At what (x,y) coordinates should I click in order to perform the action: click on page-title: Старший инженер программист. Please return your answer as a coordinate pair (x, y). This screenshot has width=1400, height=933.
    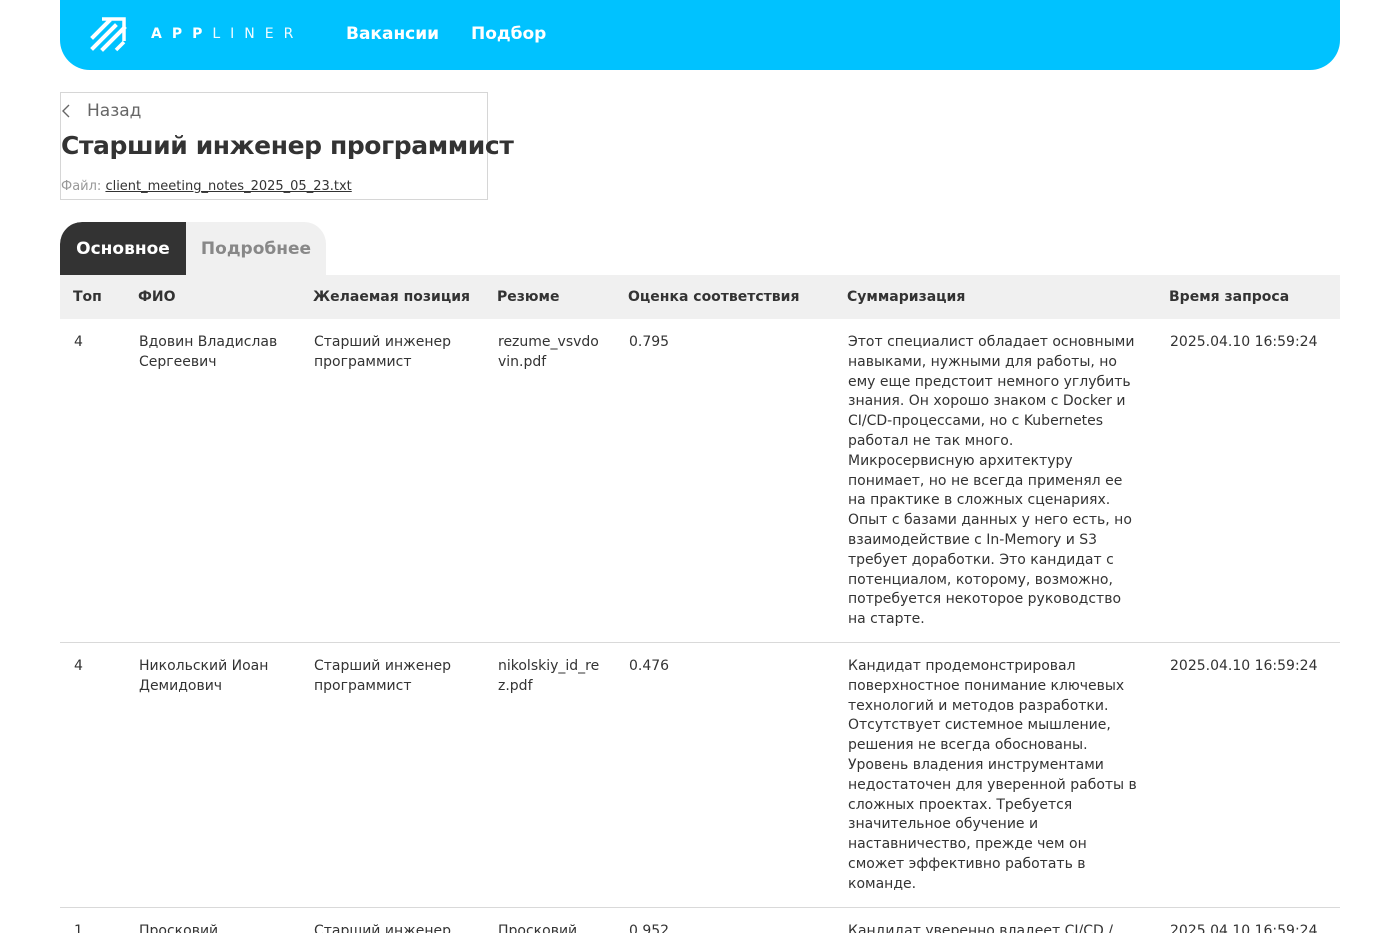
    Looking at the image, I should click on (287, 145).